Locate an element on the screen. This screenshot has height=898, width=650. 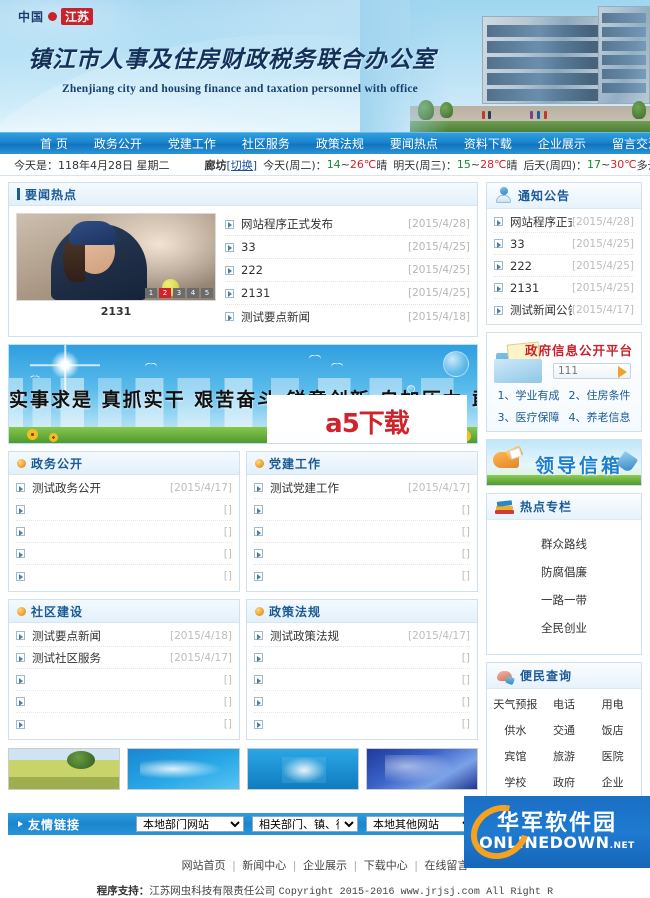
news-link: 2131 is located at coordinates (321, 293).